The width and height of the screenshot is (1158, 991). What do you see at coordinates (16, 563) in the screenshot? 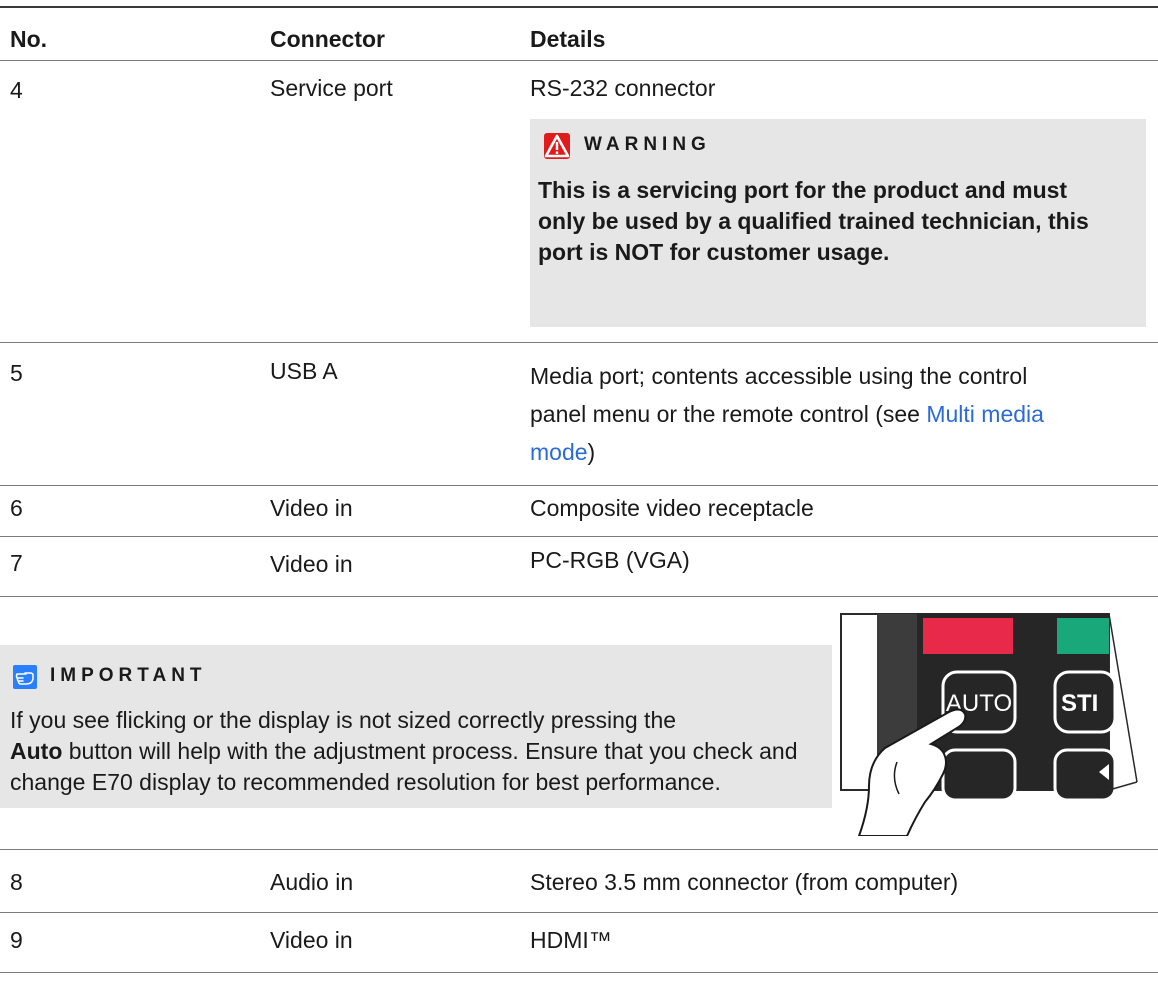
I see `row-7-no: 7` at bounding box center [16, 563].